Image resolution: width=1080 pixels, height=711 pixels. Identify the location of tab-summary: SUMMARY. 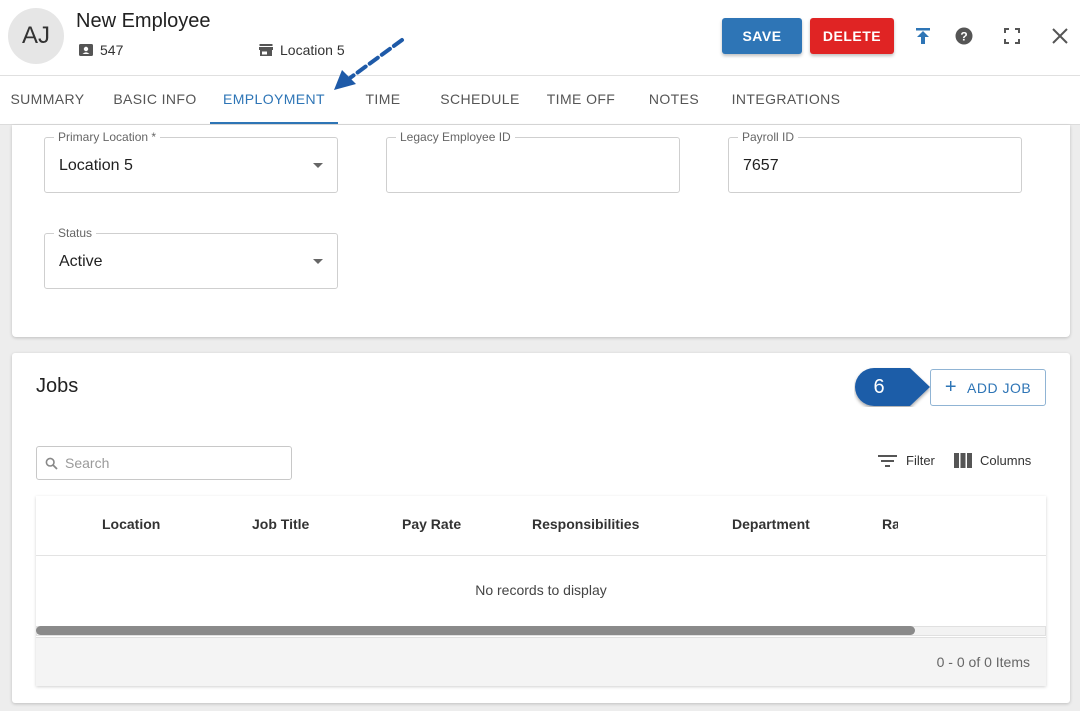
(47, 100).